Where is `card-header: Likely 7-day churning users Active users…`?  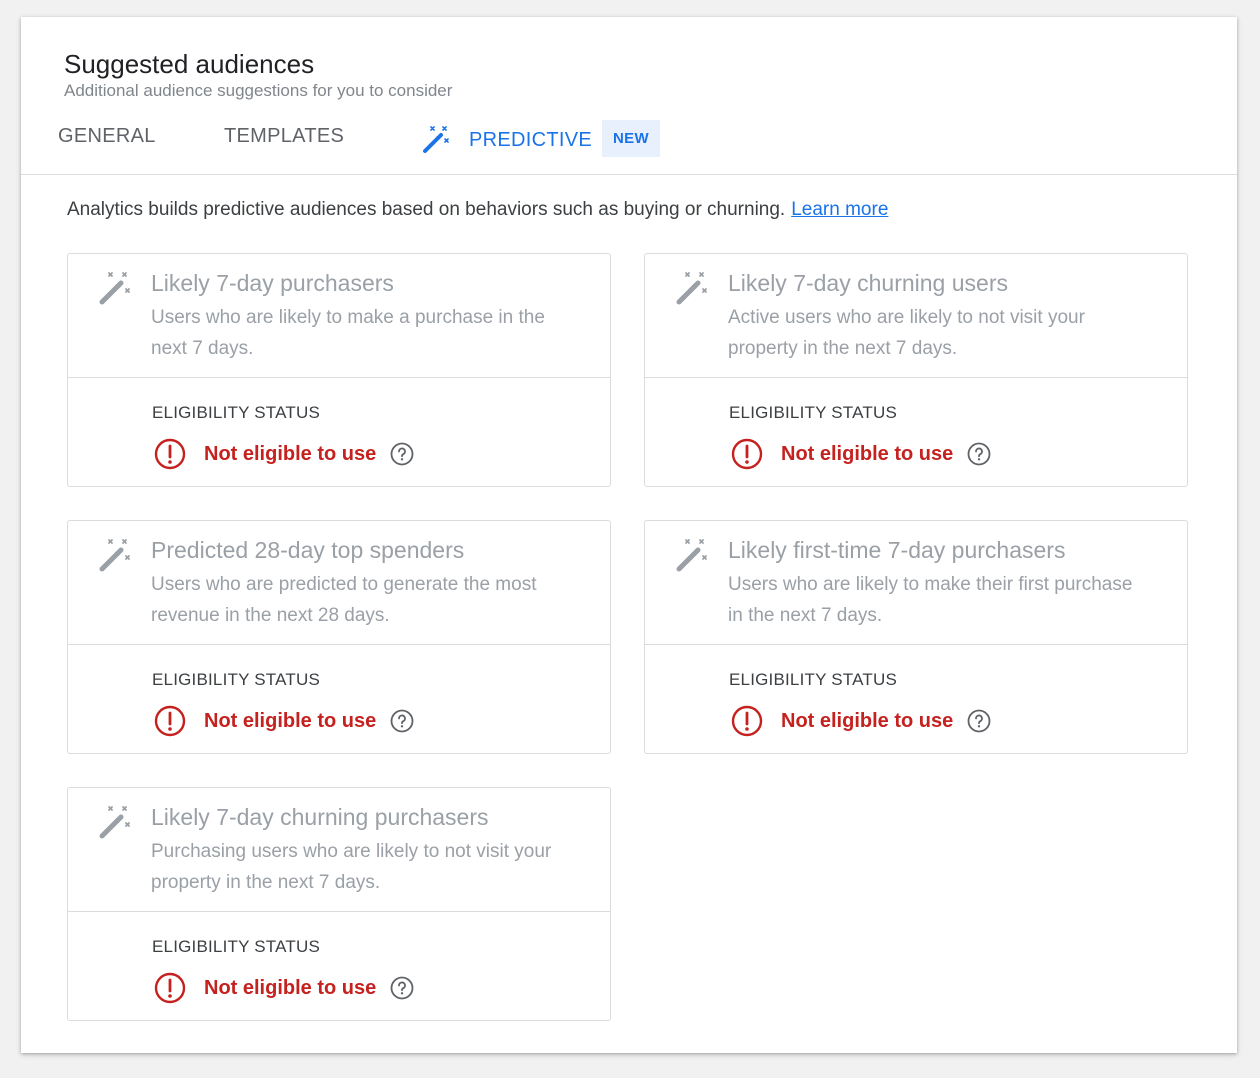
card-header: Likely 7-day churning users Active users… is located at coordinates (916, 316).